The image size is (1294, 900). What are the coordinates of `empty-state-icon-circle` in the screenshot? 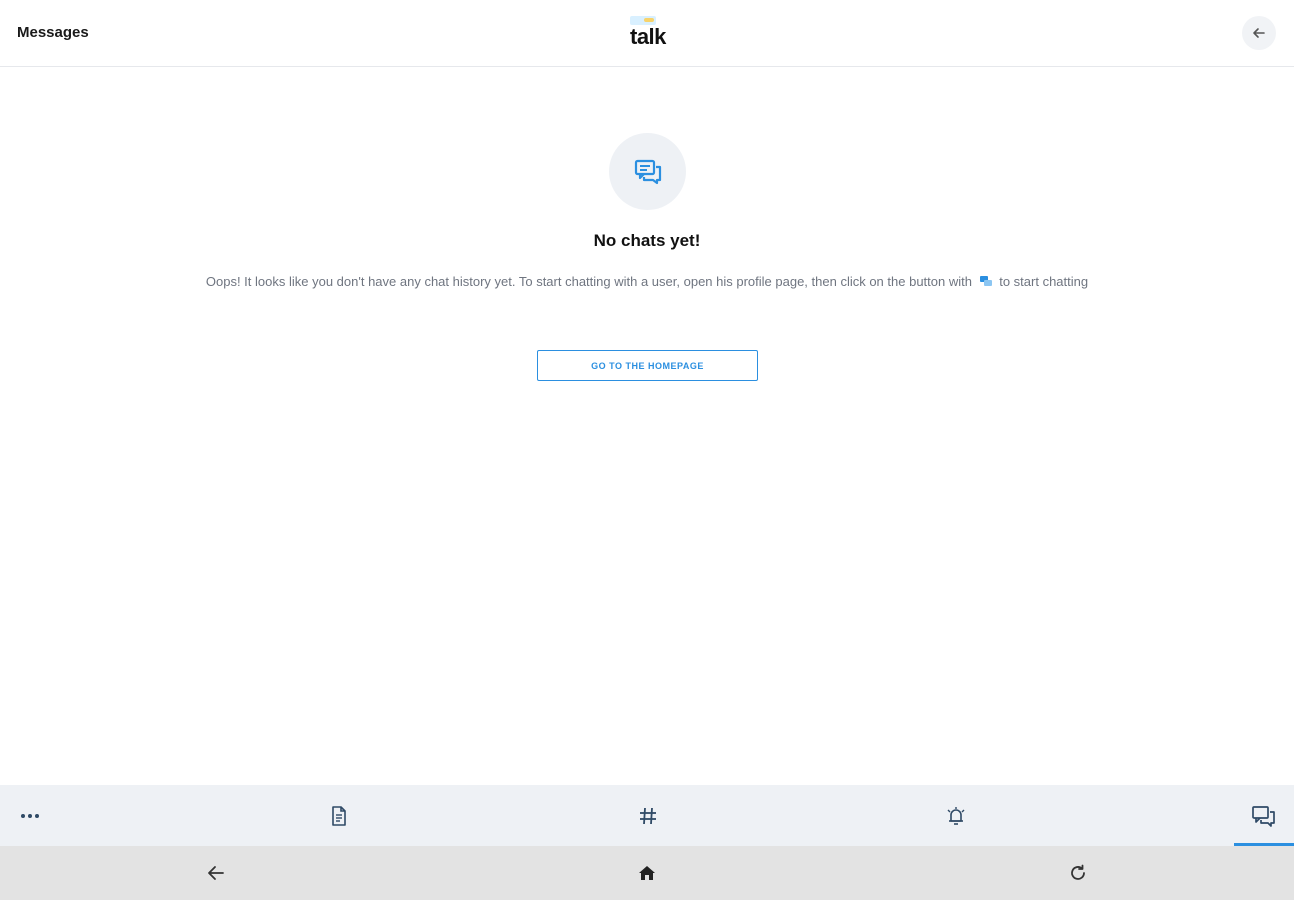 It's located at (647, 171).